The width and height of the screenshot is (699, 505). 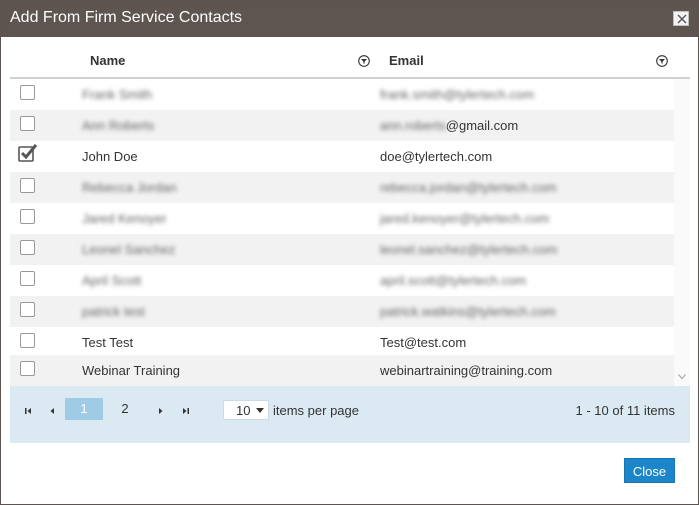 I want to click on first-page-icon, so click(x=28, y=411).